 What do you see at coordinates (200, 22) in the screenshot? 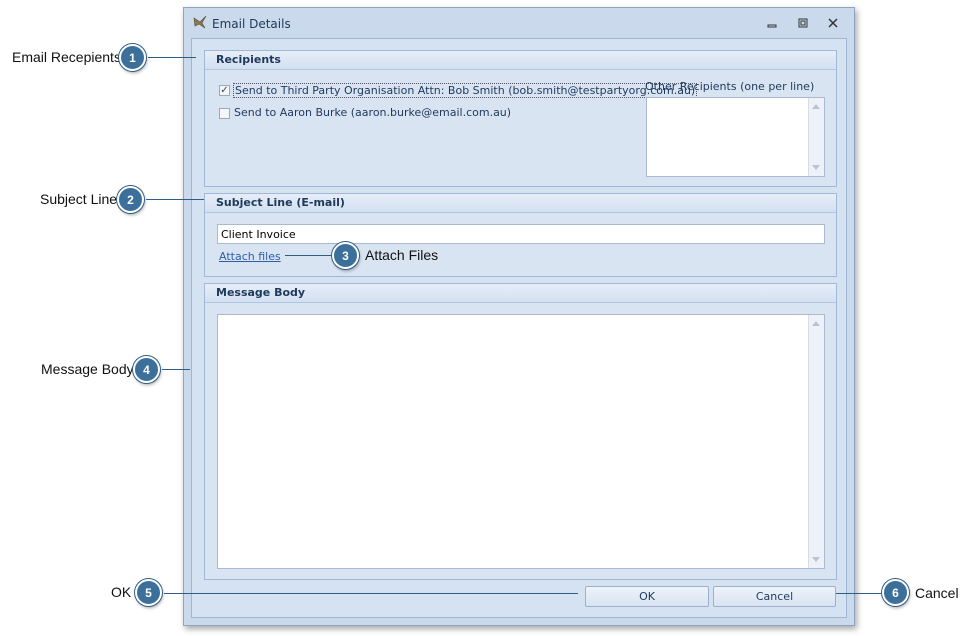
I see `email-bird-icon` at bounding box center [200, 22].